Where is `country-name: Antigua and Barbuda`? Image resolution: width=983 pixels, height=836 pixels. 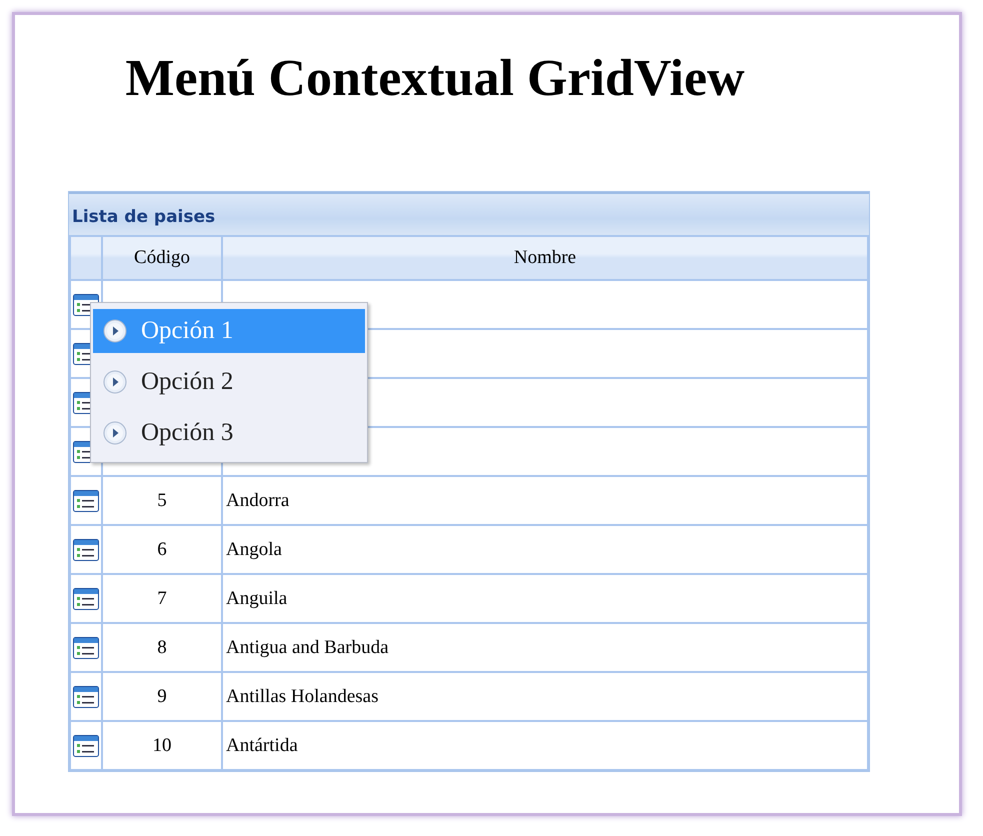 country-name: Antigua and Barbuda is located at coordinates (307, 647).